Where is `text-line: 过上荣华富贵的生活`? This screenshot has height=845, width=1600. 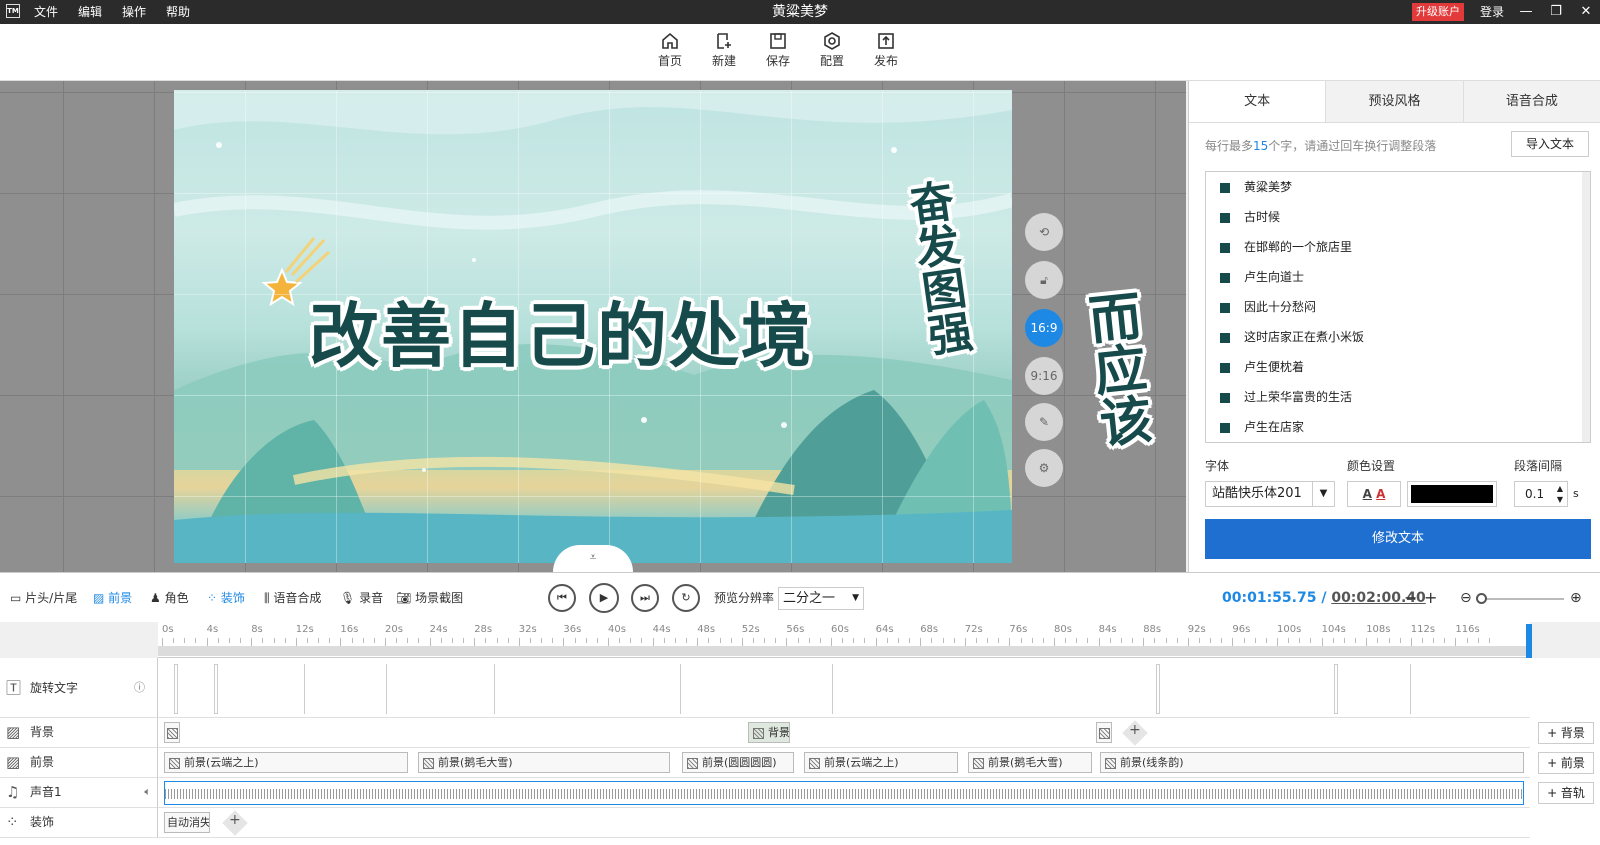 text-line: 过上荣华富贵的生活 is located at coordinates (1398, 397).